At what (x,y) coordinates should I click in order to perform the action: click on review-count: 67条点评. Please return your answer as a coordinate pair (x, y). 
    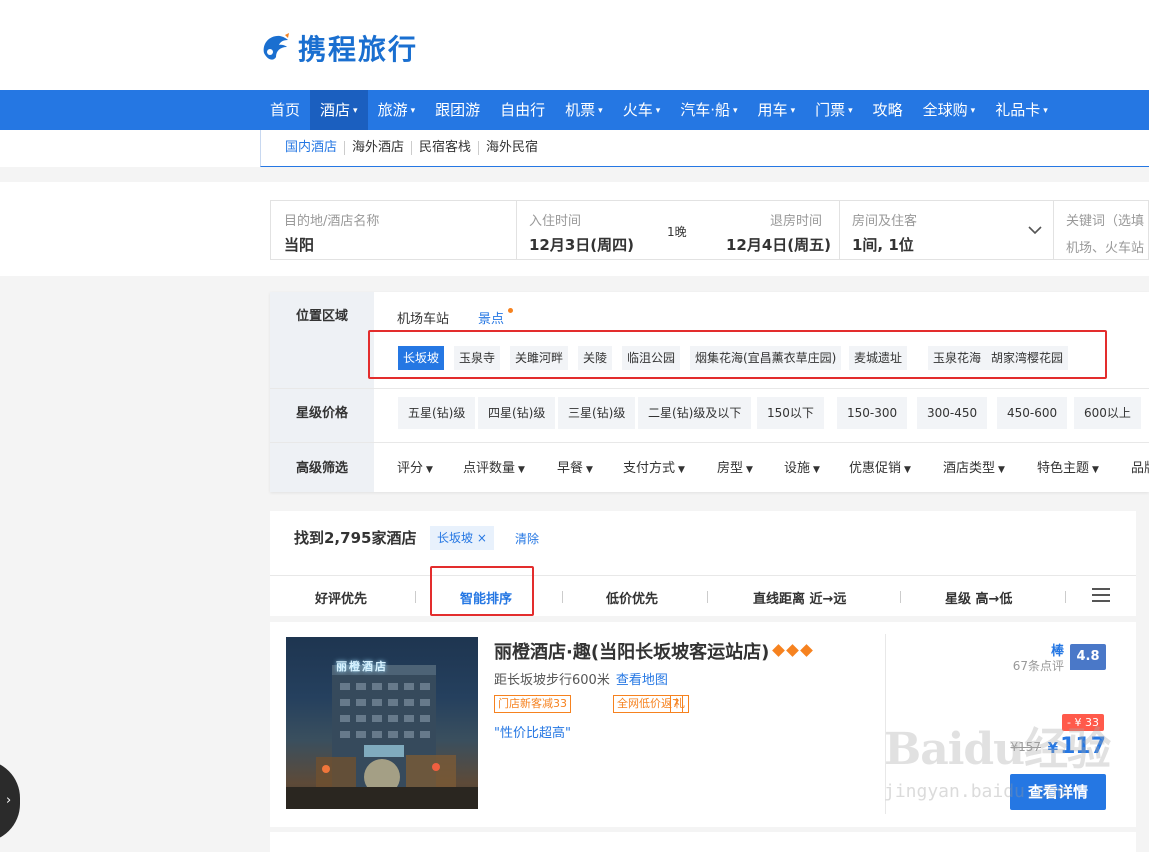
    Looking at the image, I should click on (1038, 665).